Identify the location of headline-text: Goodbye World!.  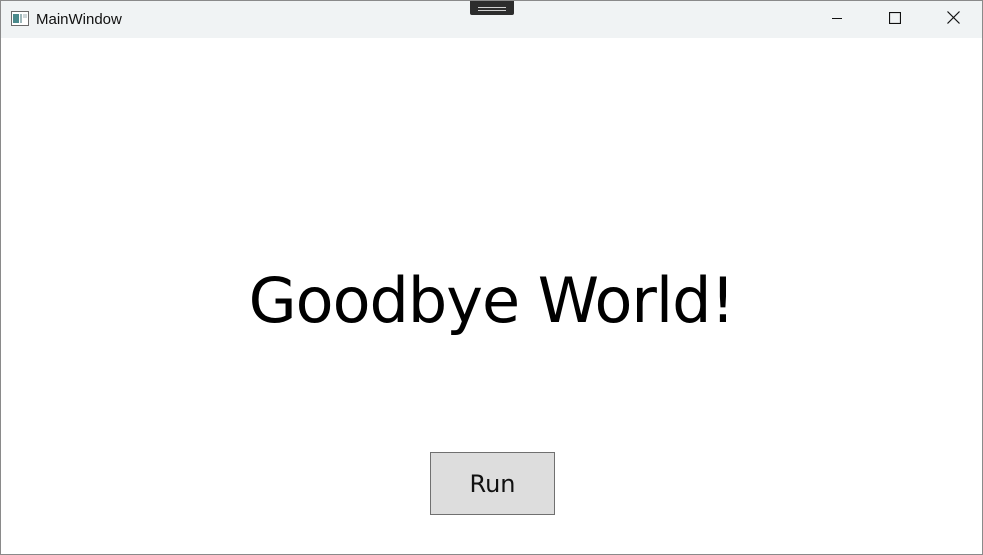
(492, 300).